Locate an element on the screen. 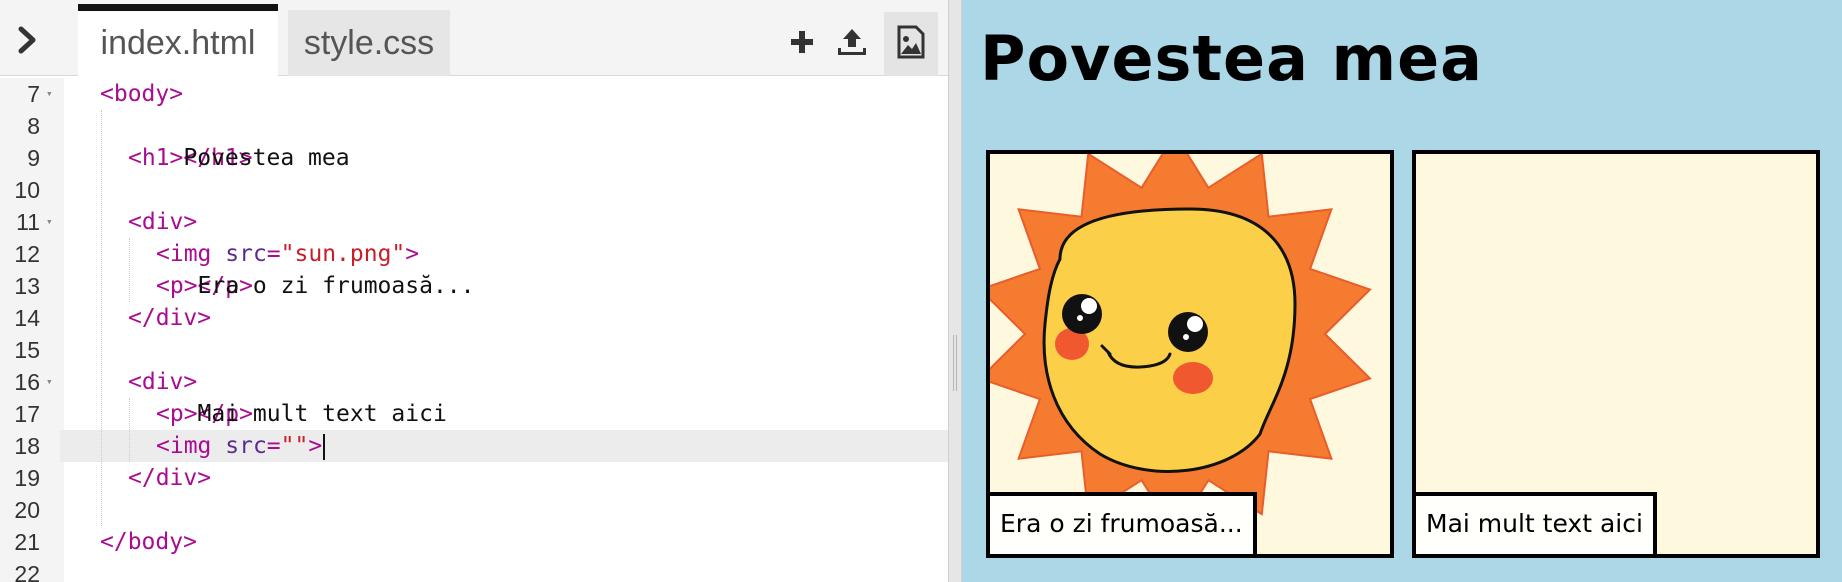 The width and height of the screenshot is (1842, 582). editor-toolbar is located at coordinates (861, 44).